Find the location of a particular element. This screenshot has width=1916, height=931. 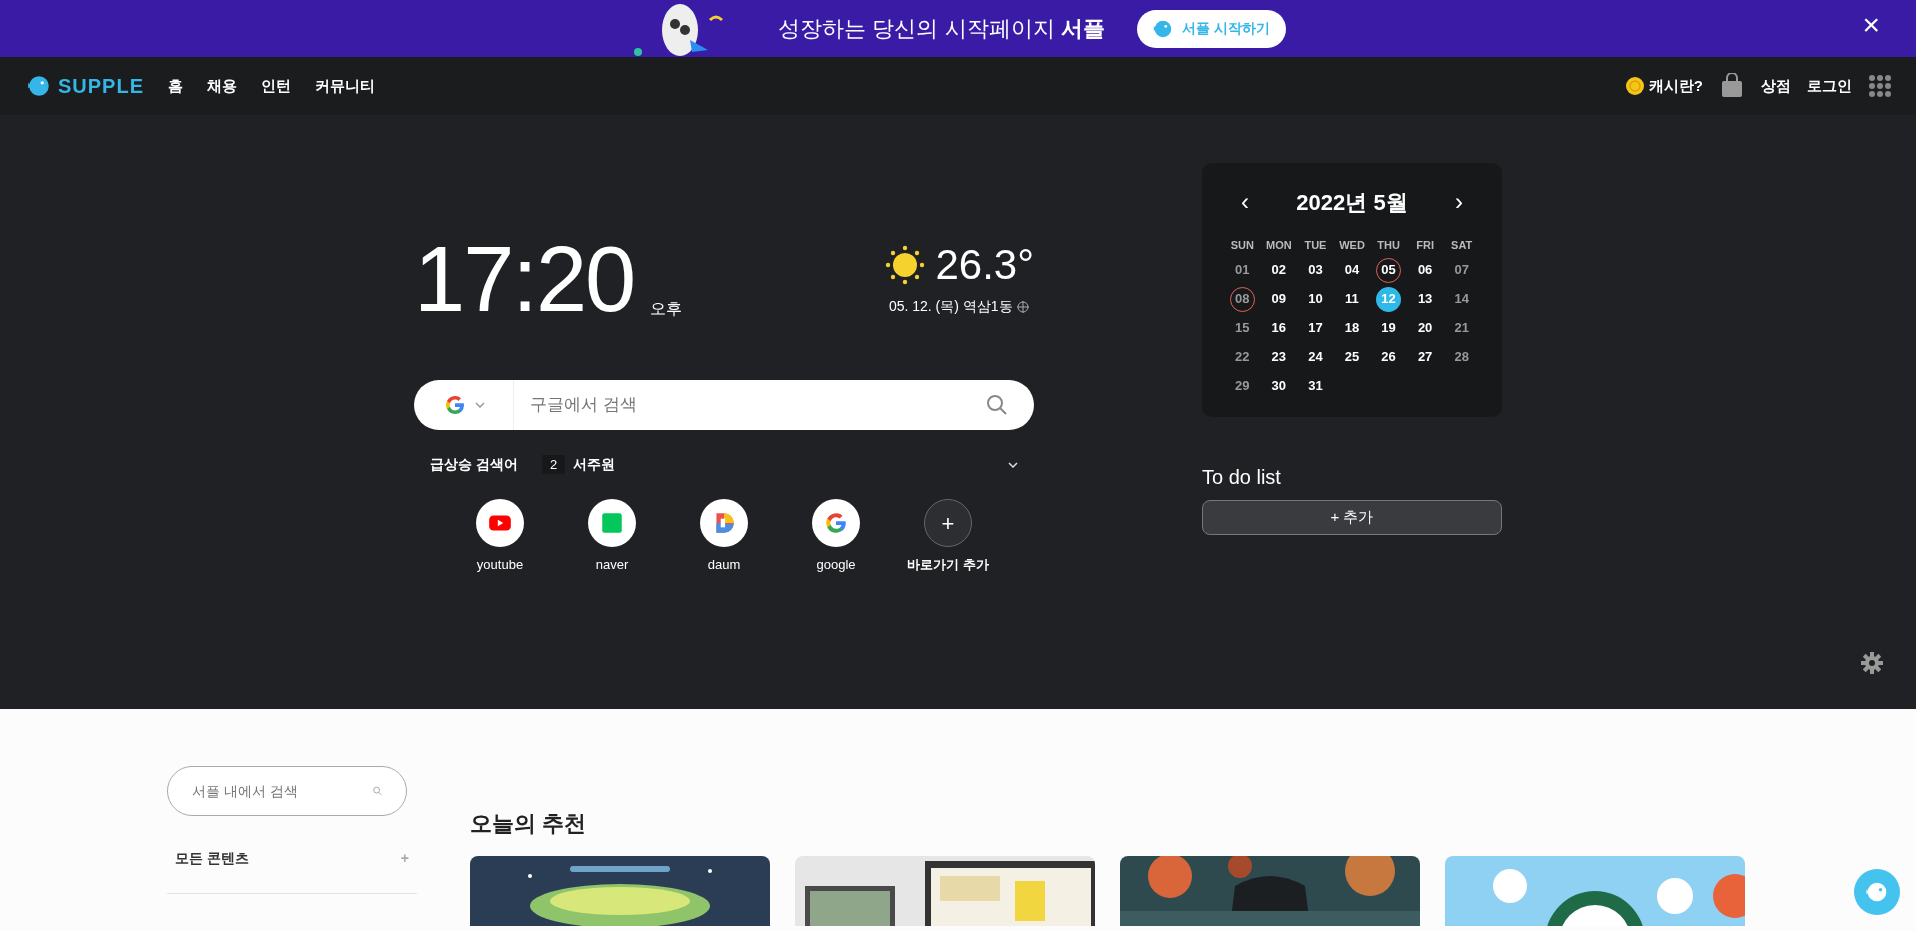

weekday-label: SAT is located at coordinates (1462, 245).